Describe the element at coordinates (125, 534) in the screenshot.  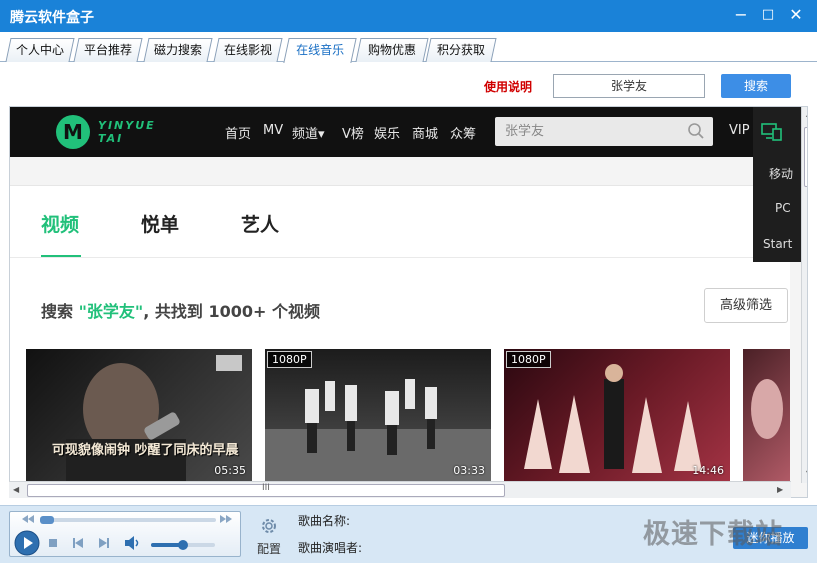
I see `player-controls` at that location.